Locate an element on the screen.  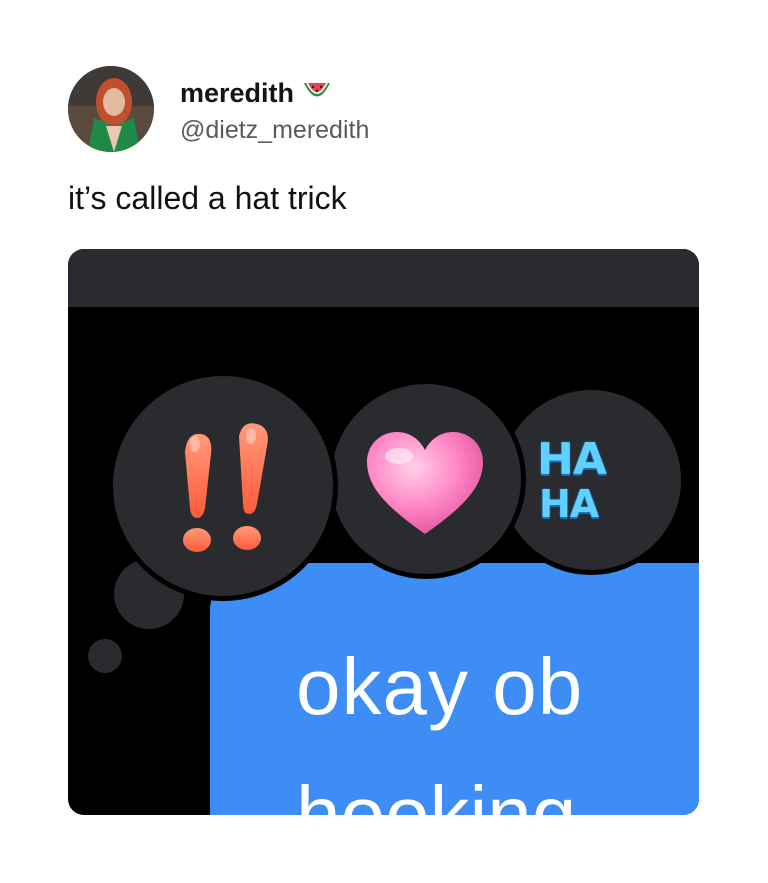
reaction-tail-small is located at coordinates (105, 656).